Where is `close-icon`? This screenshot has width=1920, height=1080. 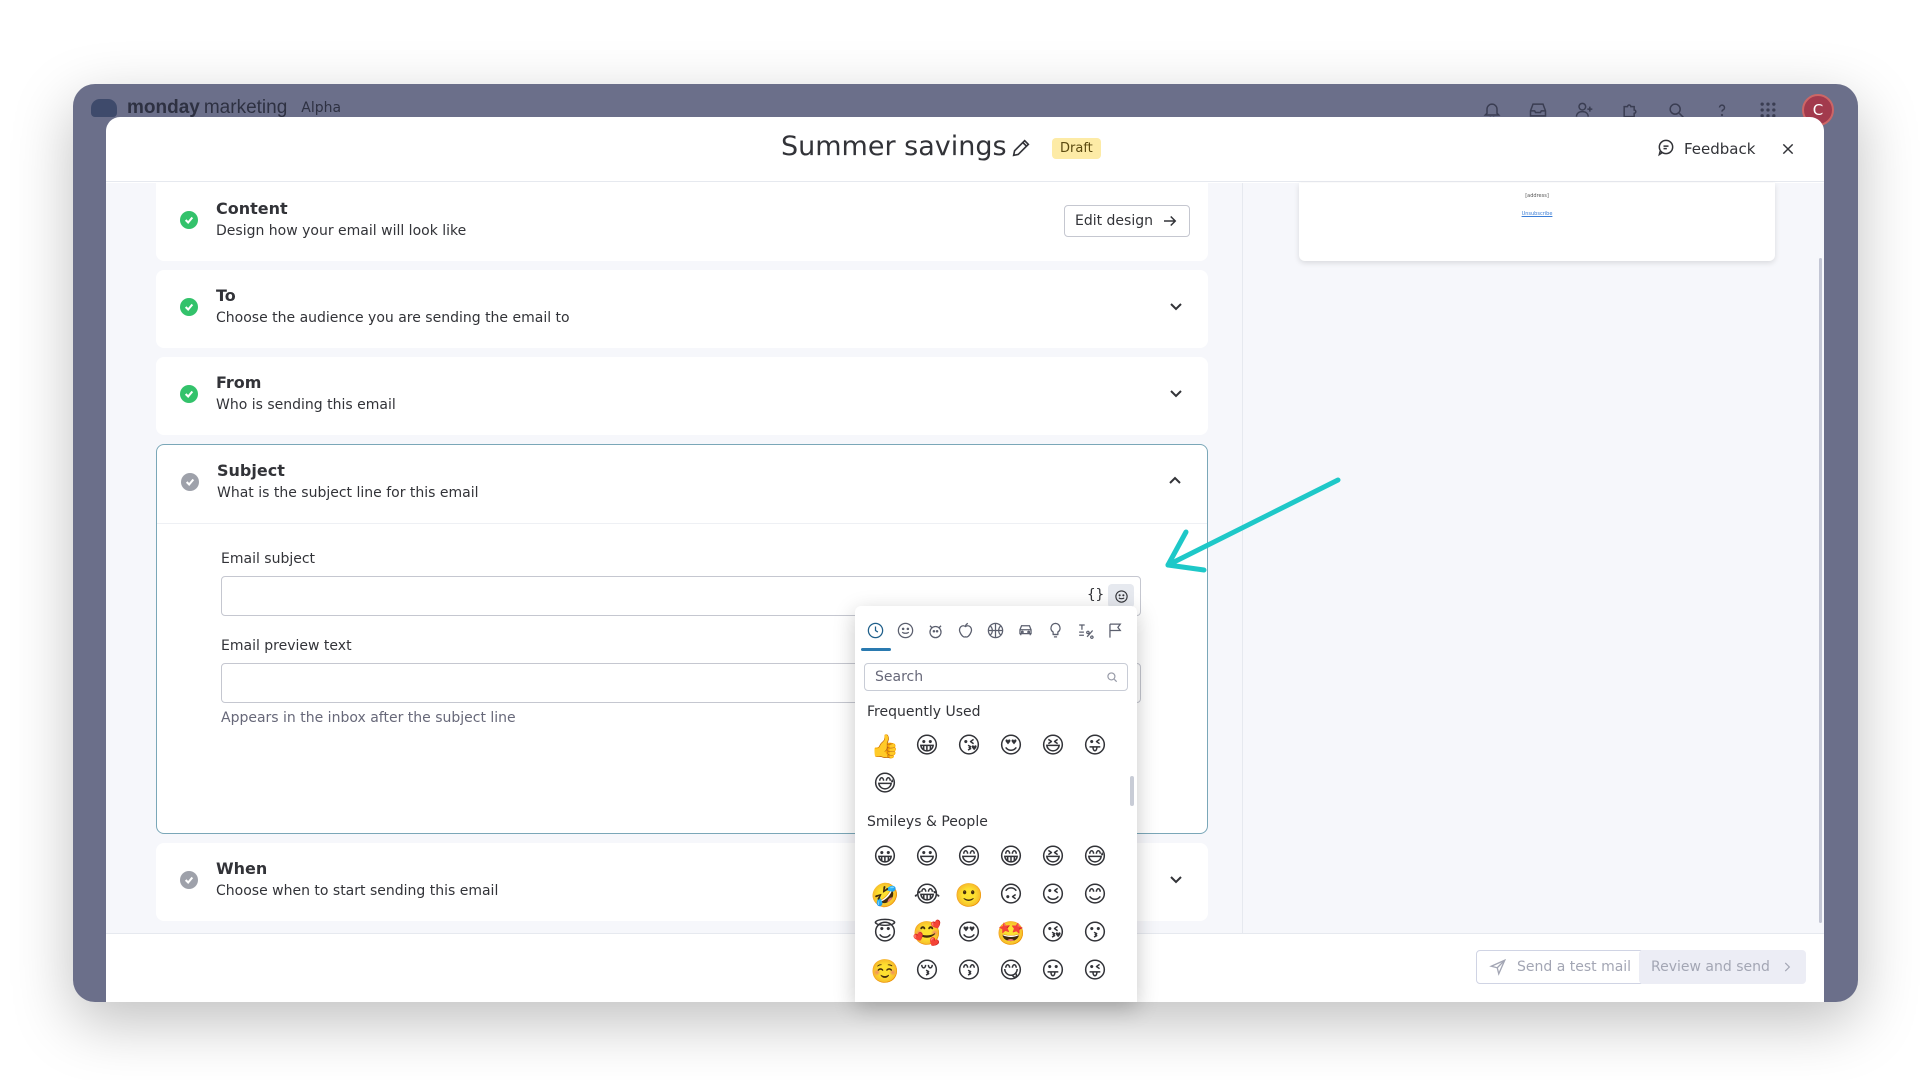
close-icon is located at coordinates (1788, 149).